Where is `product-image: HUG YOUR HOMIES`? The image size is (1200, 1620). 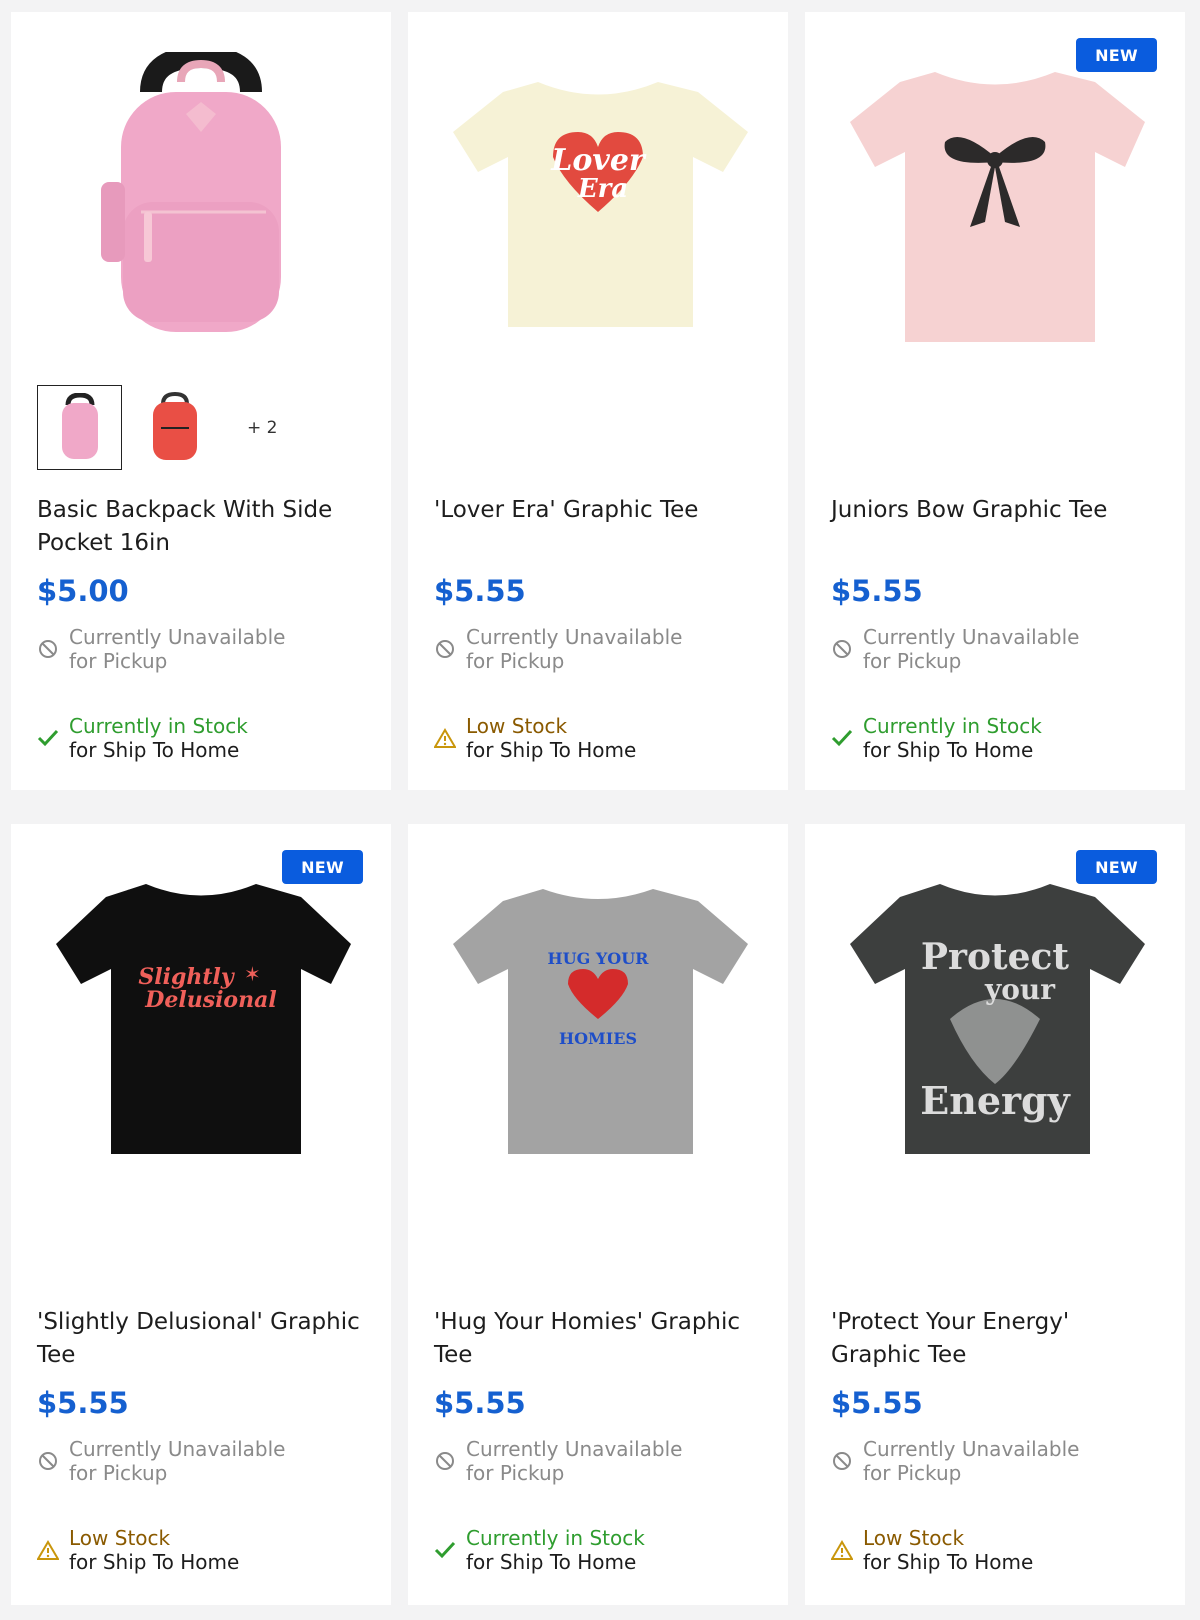 product-image: HUG YOUR HOMIES is located at coordinates (598, 1014).